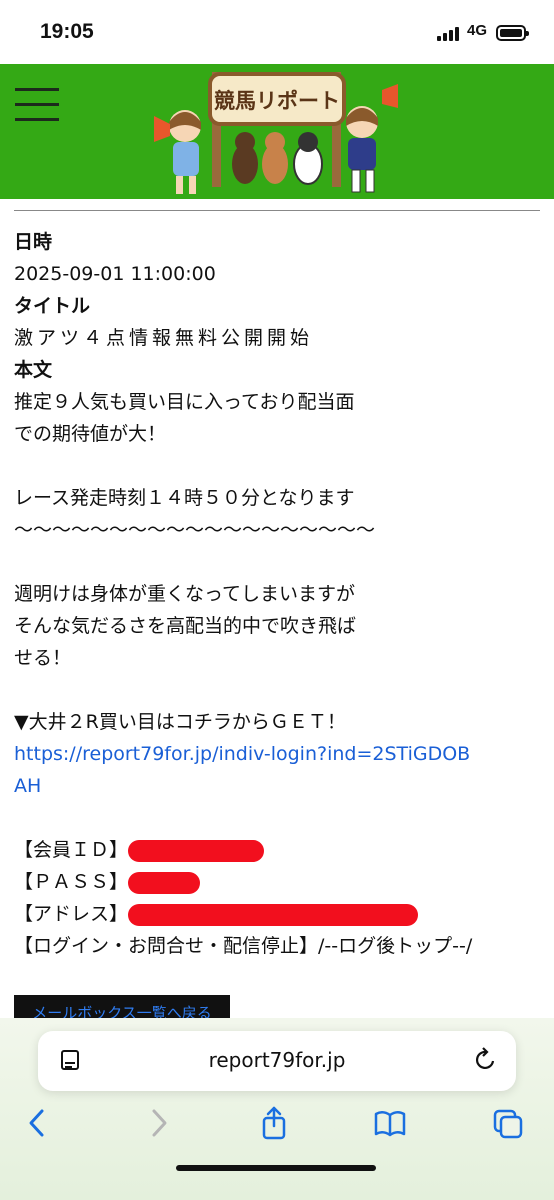  What do you see at coordinates (33, 242) in the screenshot?
I see `date-label: 日時` at bounding box center [33, 242].